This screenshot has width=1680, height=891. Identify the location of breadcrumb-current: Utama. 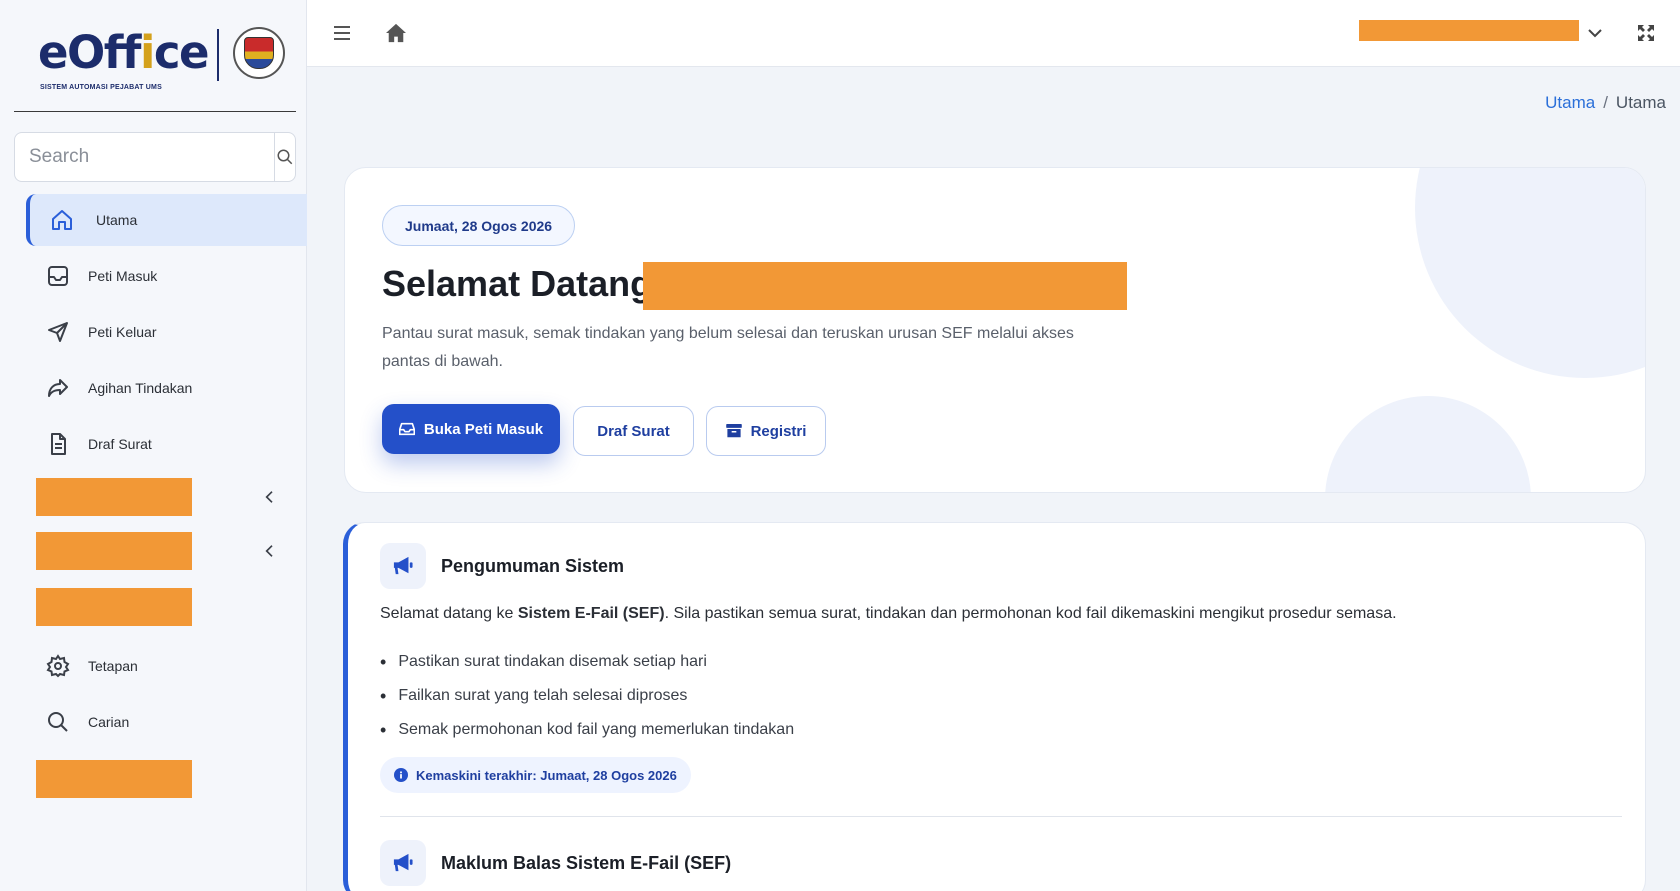
(1640, 102).